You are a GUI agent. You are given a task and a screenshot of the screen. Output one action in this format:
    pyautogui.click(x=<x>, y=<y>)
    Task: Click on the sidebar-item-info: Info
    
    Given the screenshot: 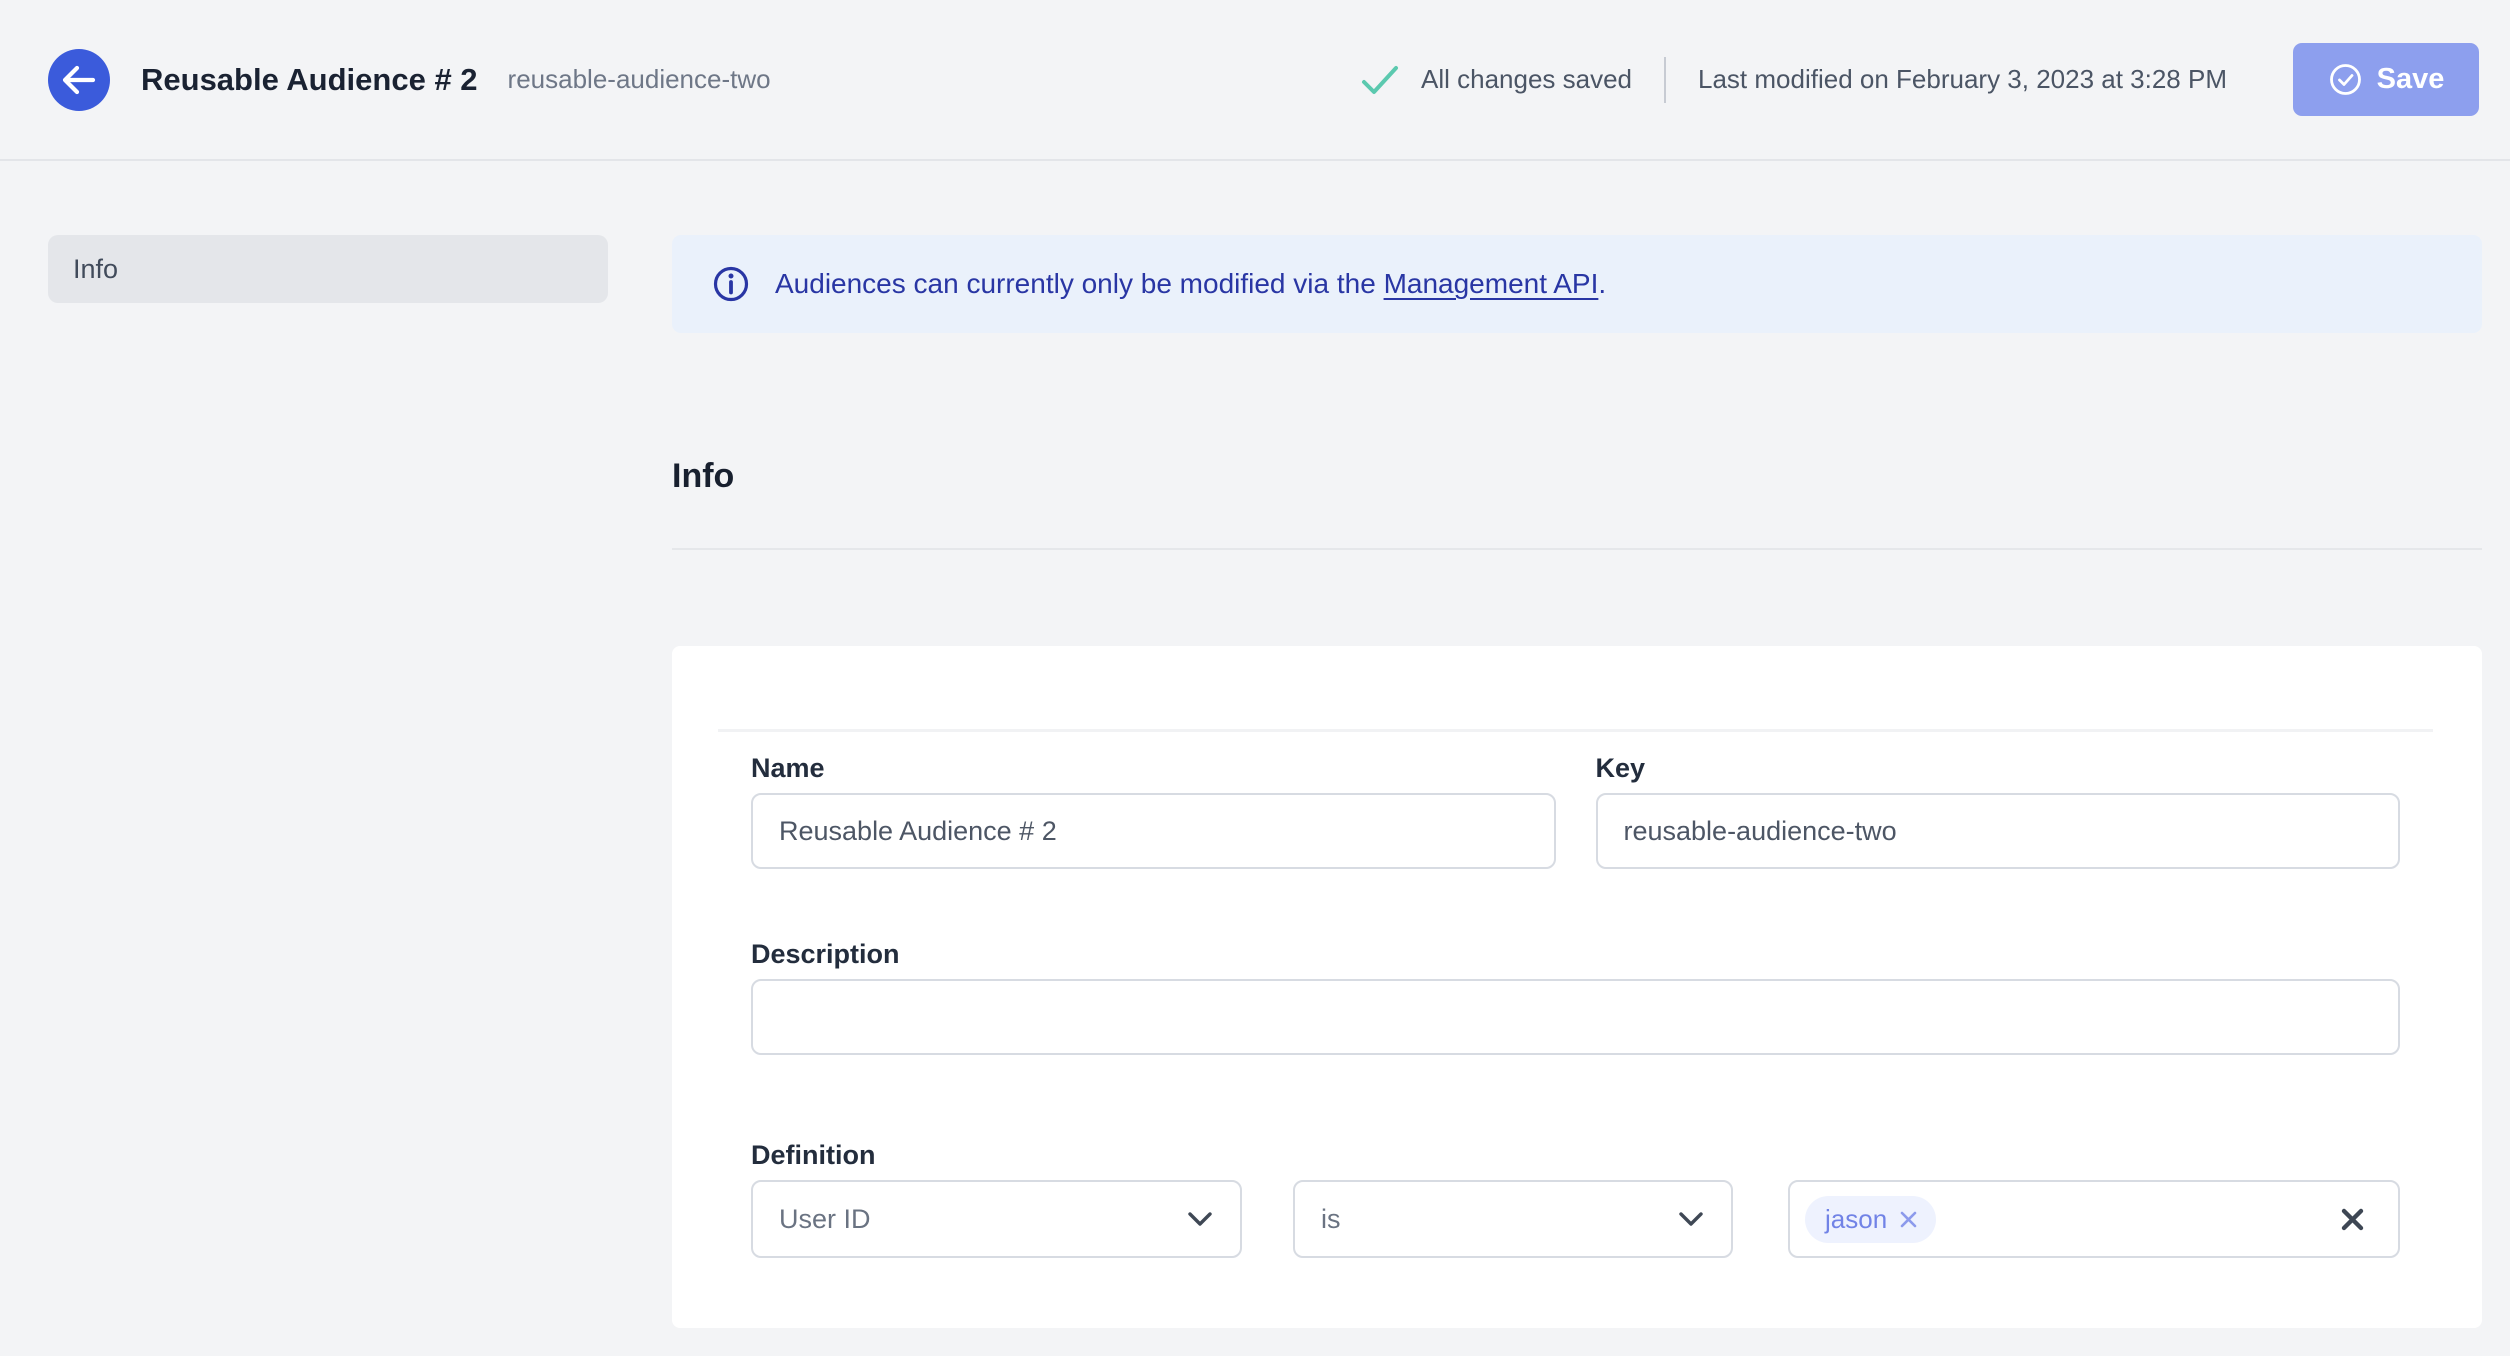 What is the action you would take?
    pyautogui.click(x=328, y=269)
    